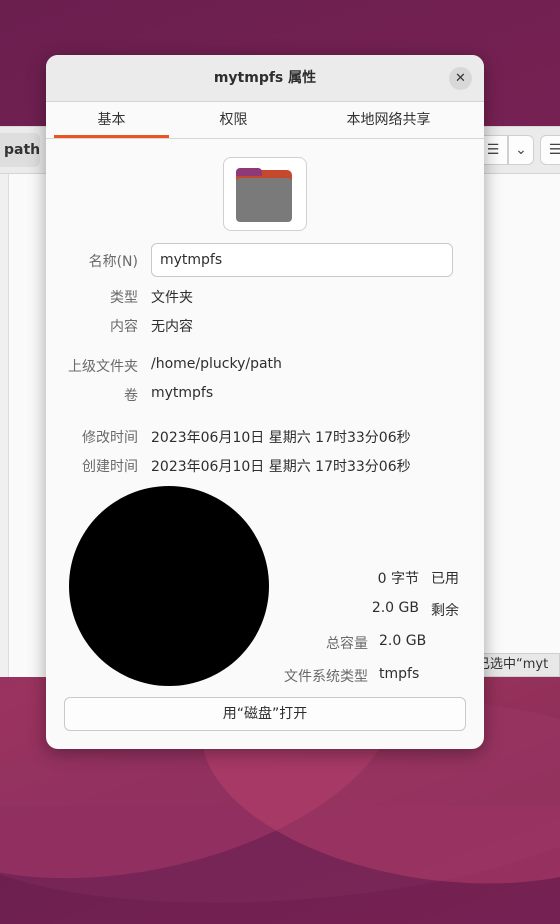 The image size is (560, 924). What do you see at coordinates (111, 120) in the screenshot?
I see `tab-basic: 基本` at bounding box center [111, 120].